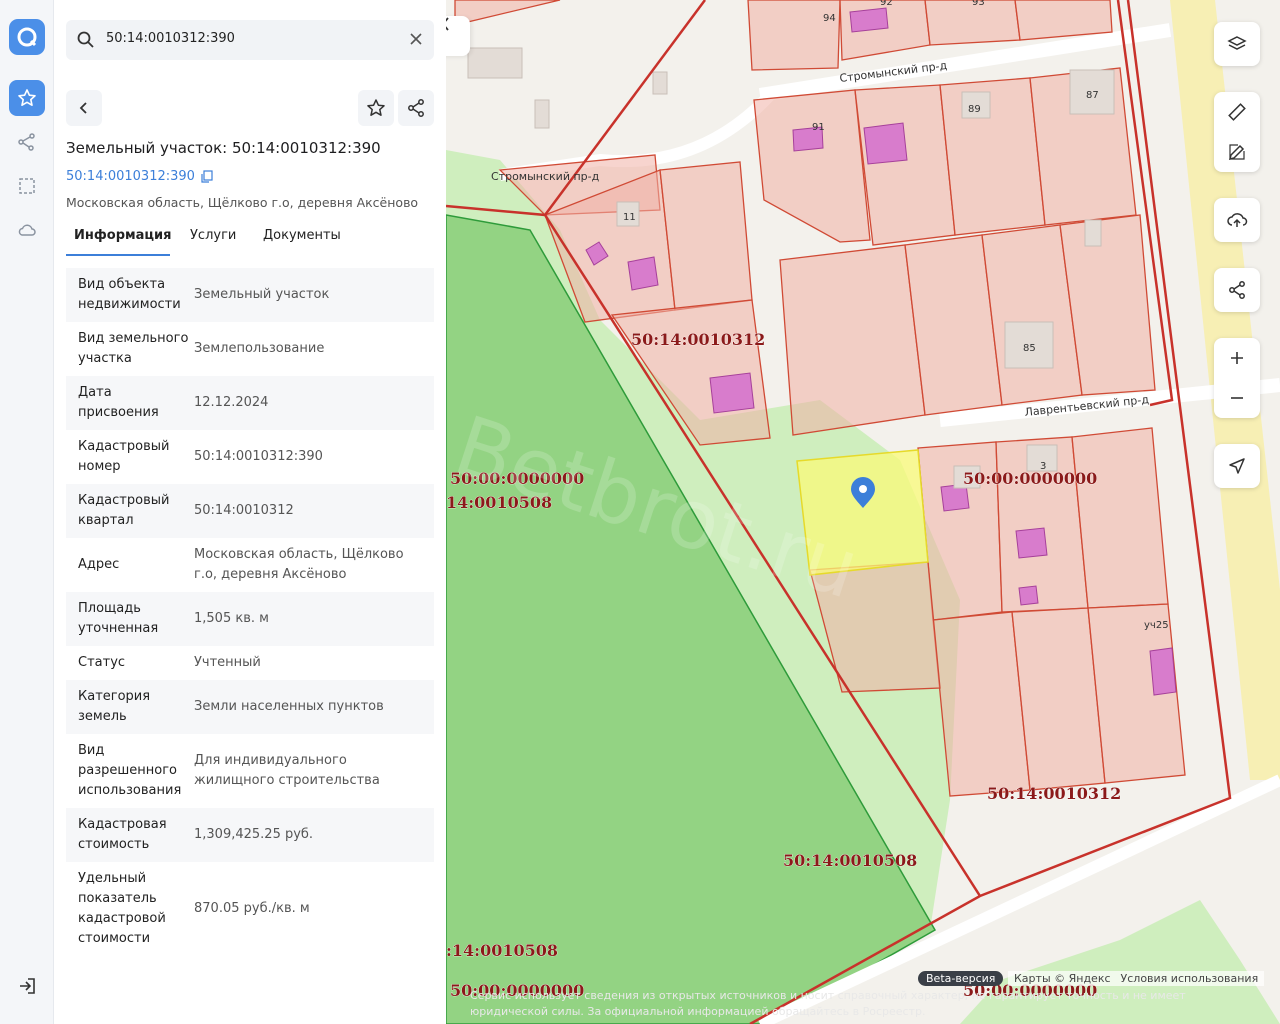 This screenshot has height=1024, width=1280. I want to click on property-label: Категория земель, so click(114, 706).